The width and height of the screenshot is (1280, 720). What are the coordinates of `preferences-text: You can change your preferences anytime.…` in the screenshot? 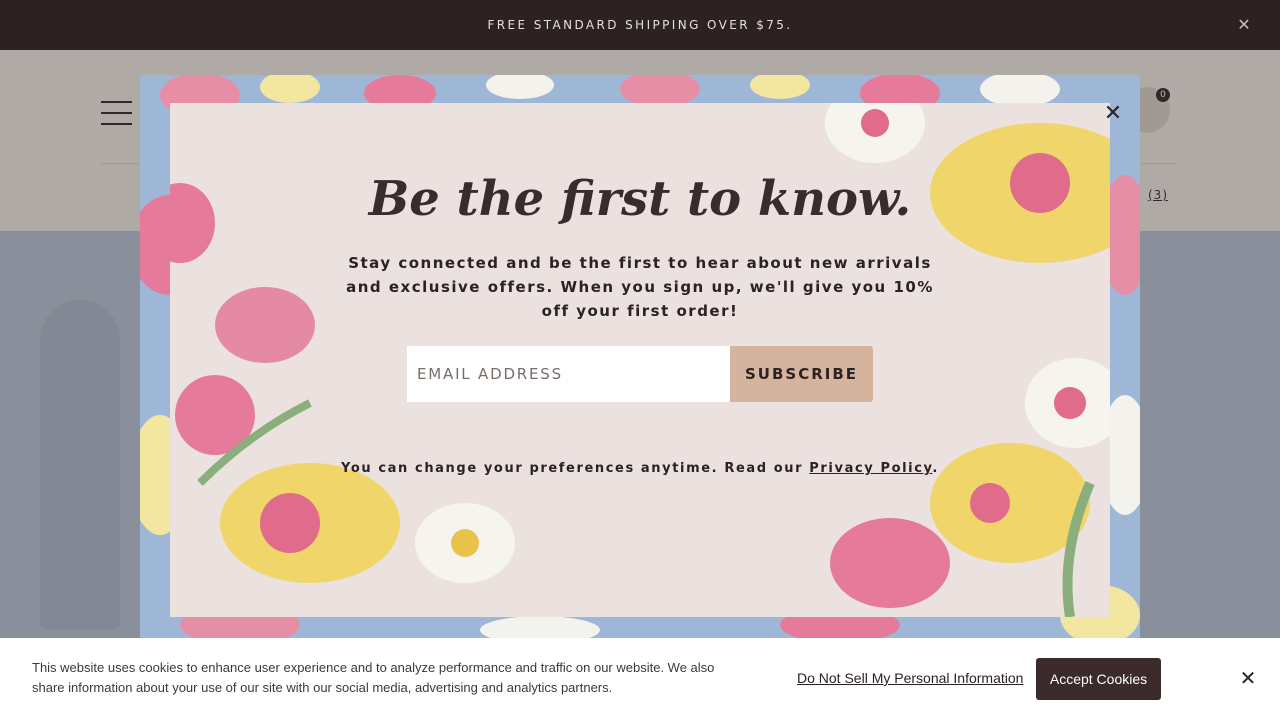 It's located at (640, 468).